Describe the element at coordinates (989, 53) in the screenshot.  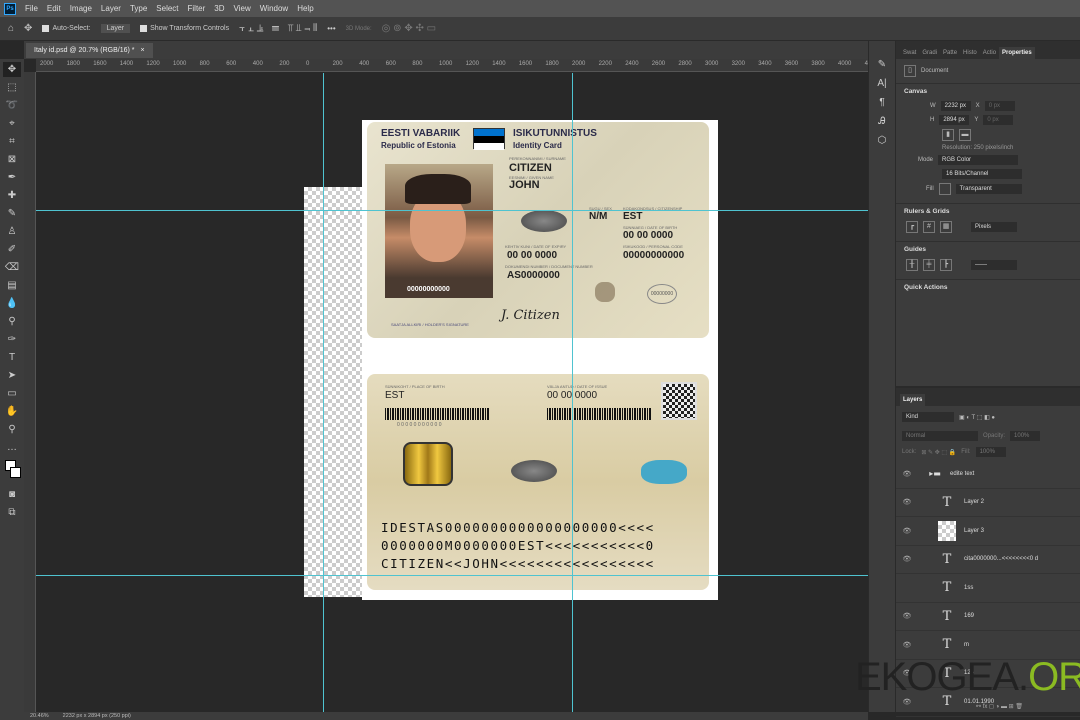
I see `tab-actions: Actio` at that location.